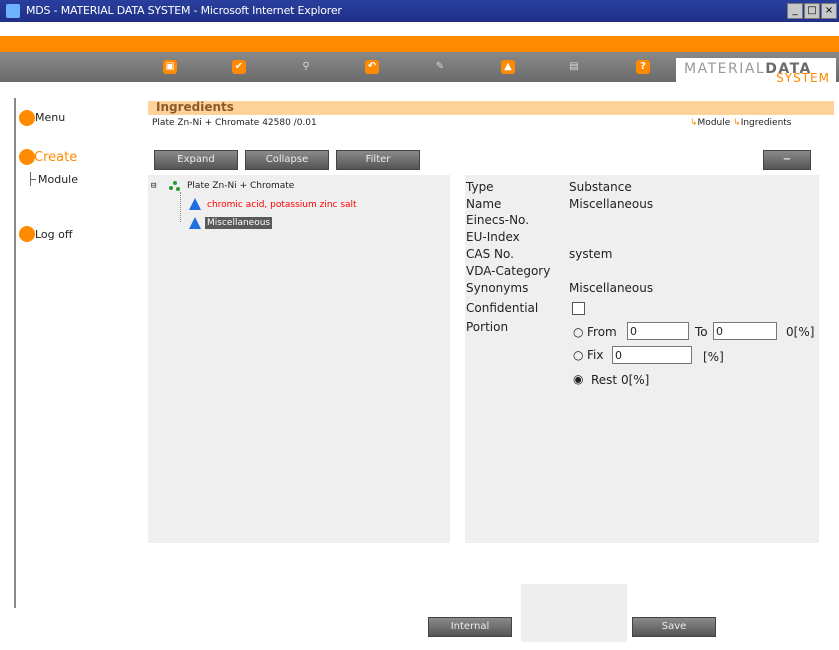 Image resolution: width=839 pixels, height=650 pixels. Describe the element at coordinates (713, 357) in the screenshot. I see `fix-unit: [%]` at that location.